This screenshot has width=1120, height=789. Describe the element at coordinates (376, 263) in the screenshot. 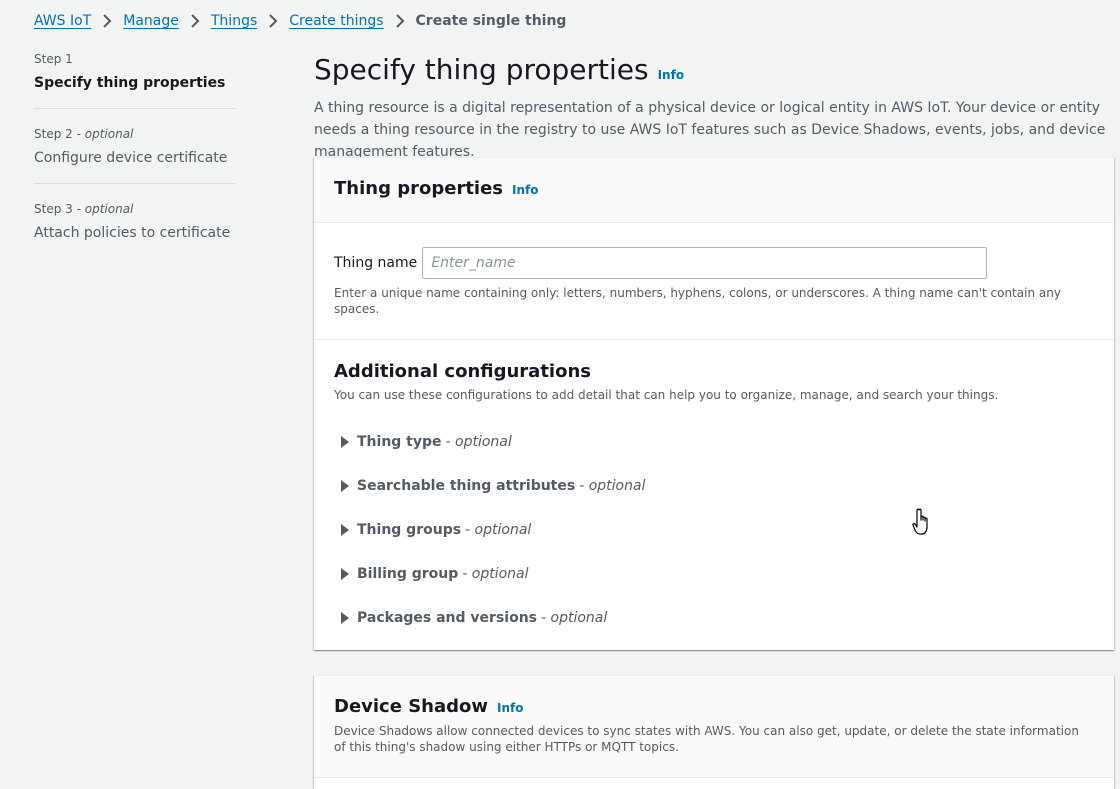

I see `thing-name-label: Thing name` at that location.